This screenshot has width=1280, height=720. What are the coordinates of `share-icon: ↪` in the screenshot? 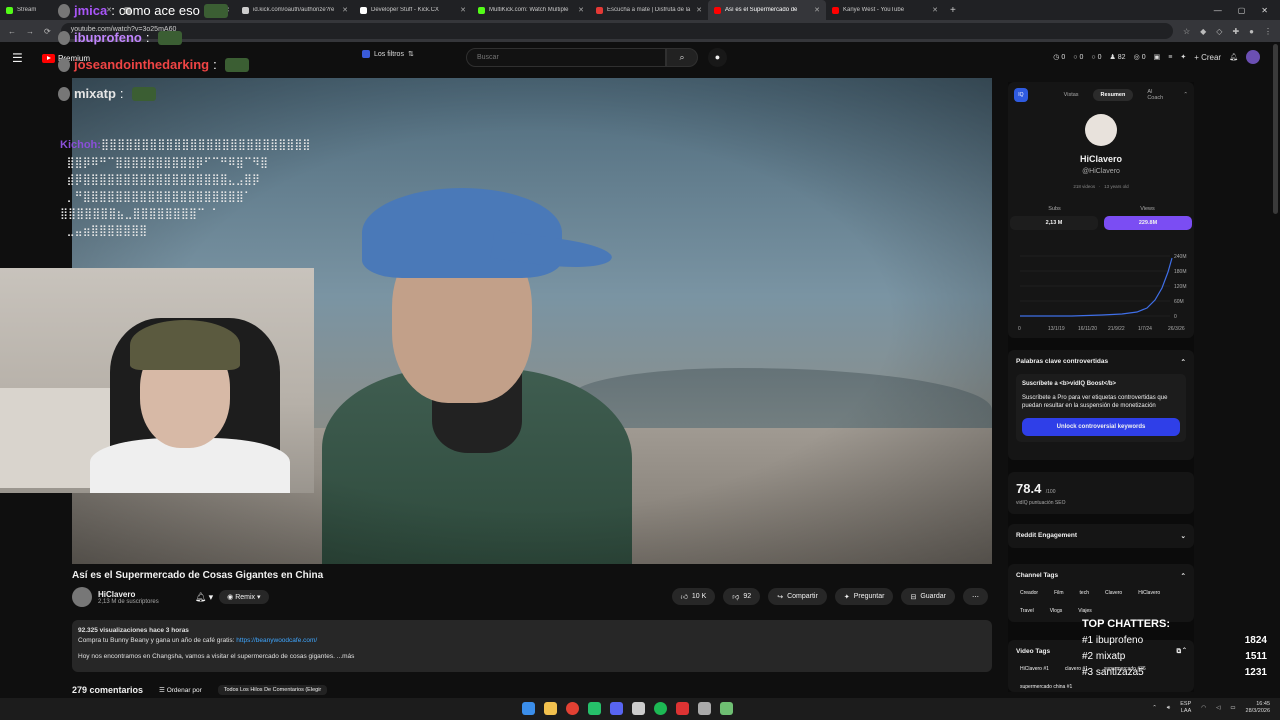 It's located at (780, 597).